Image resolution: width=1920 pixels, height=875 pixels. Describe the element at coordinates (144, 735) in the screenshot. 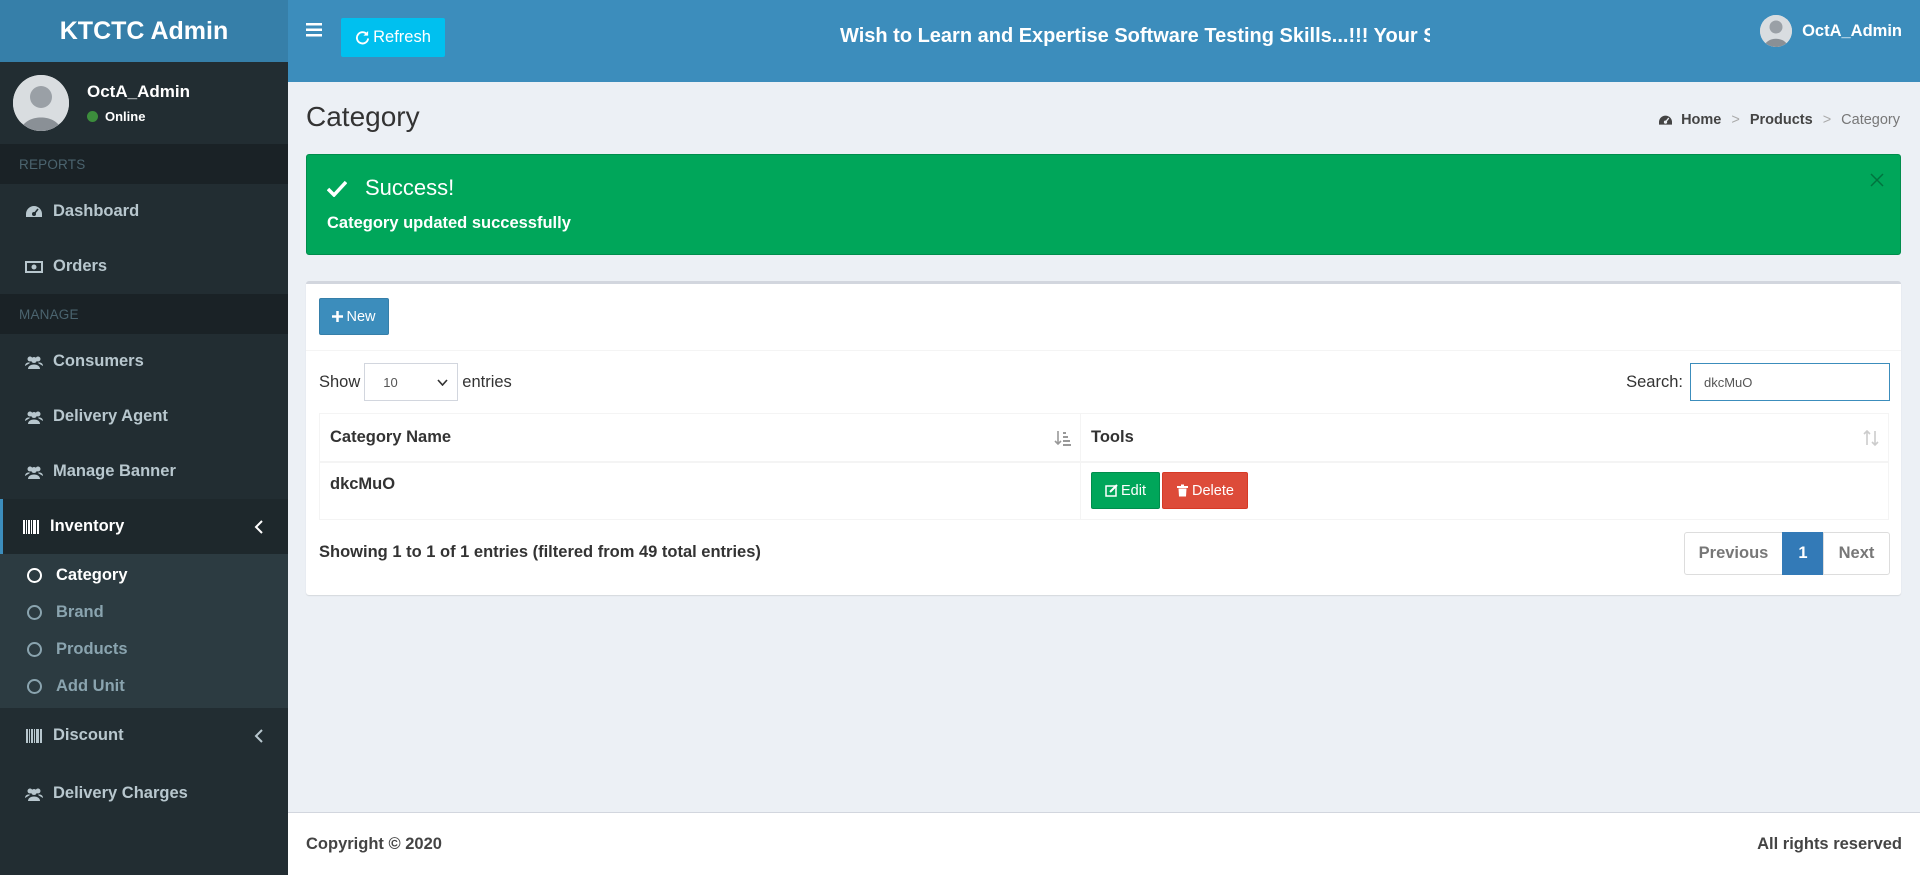

I see `sidebar-item-discount: Discount` at that location.